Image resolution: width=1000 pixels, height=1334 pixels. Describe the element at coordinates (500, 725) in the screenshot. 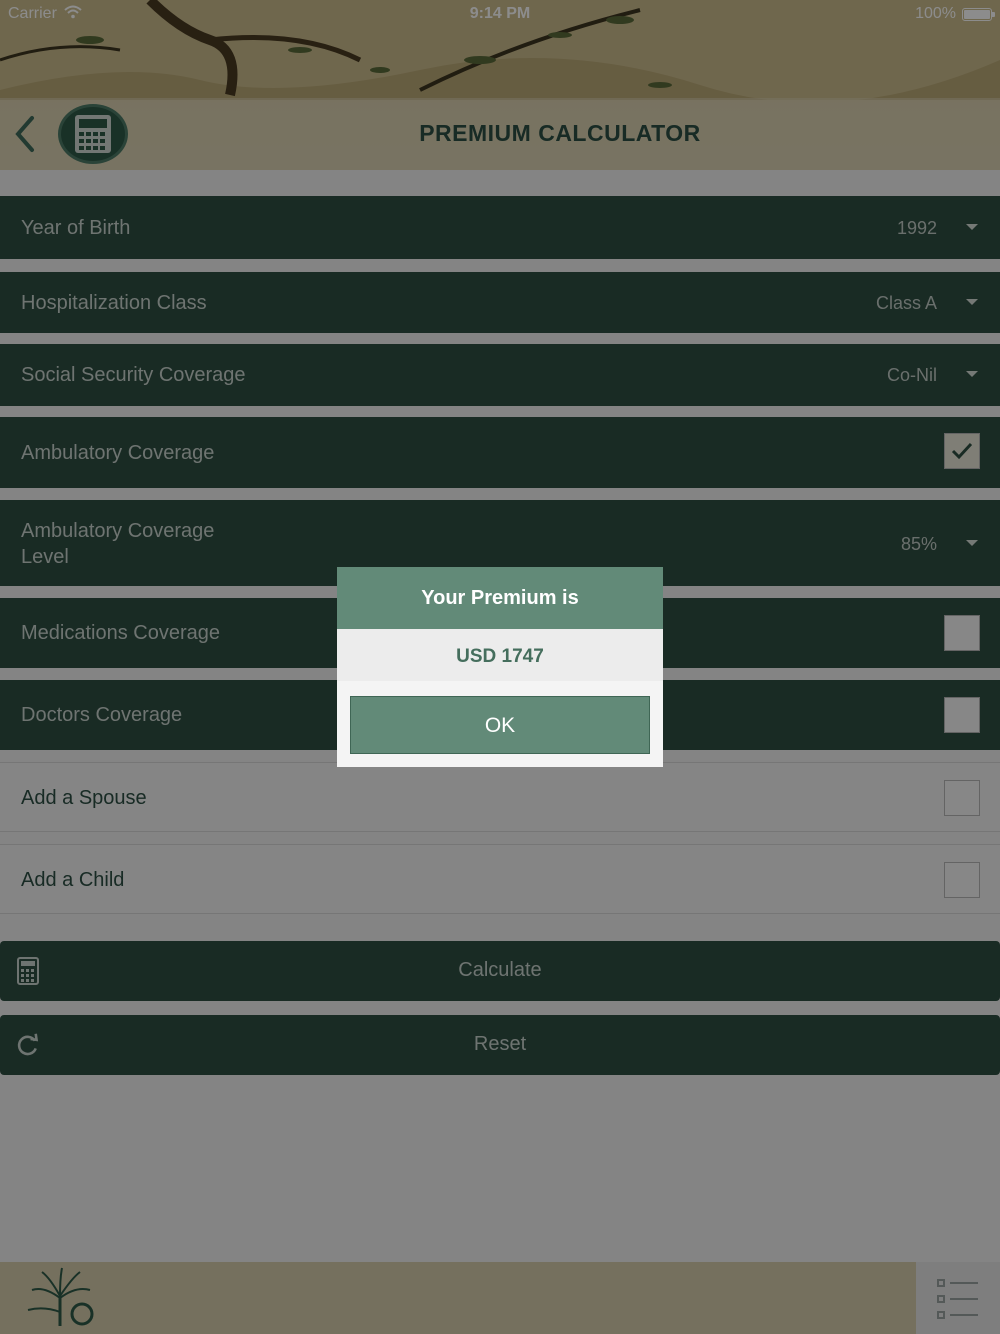

I see `ok-button: OK` at that location.